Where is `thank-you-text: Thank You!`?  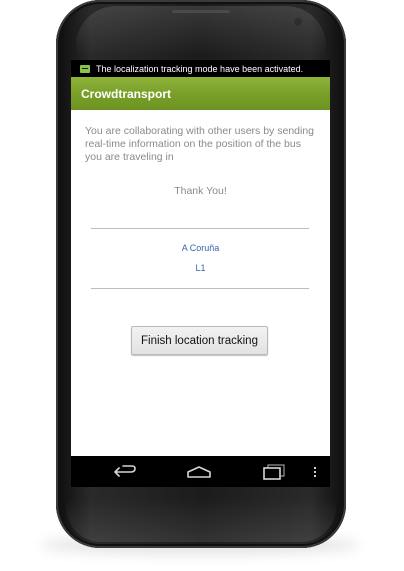
thank-you-text: Thank You! is located at coordinates (200, 191).